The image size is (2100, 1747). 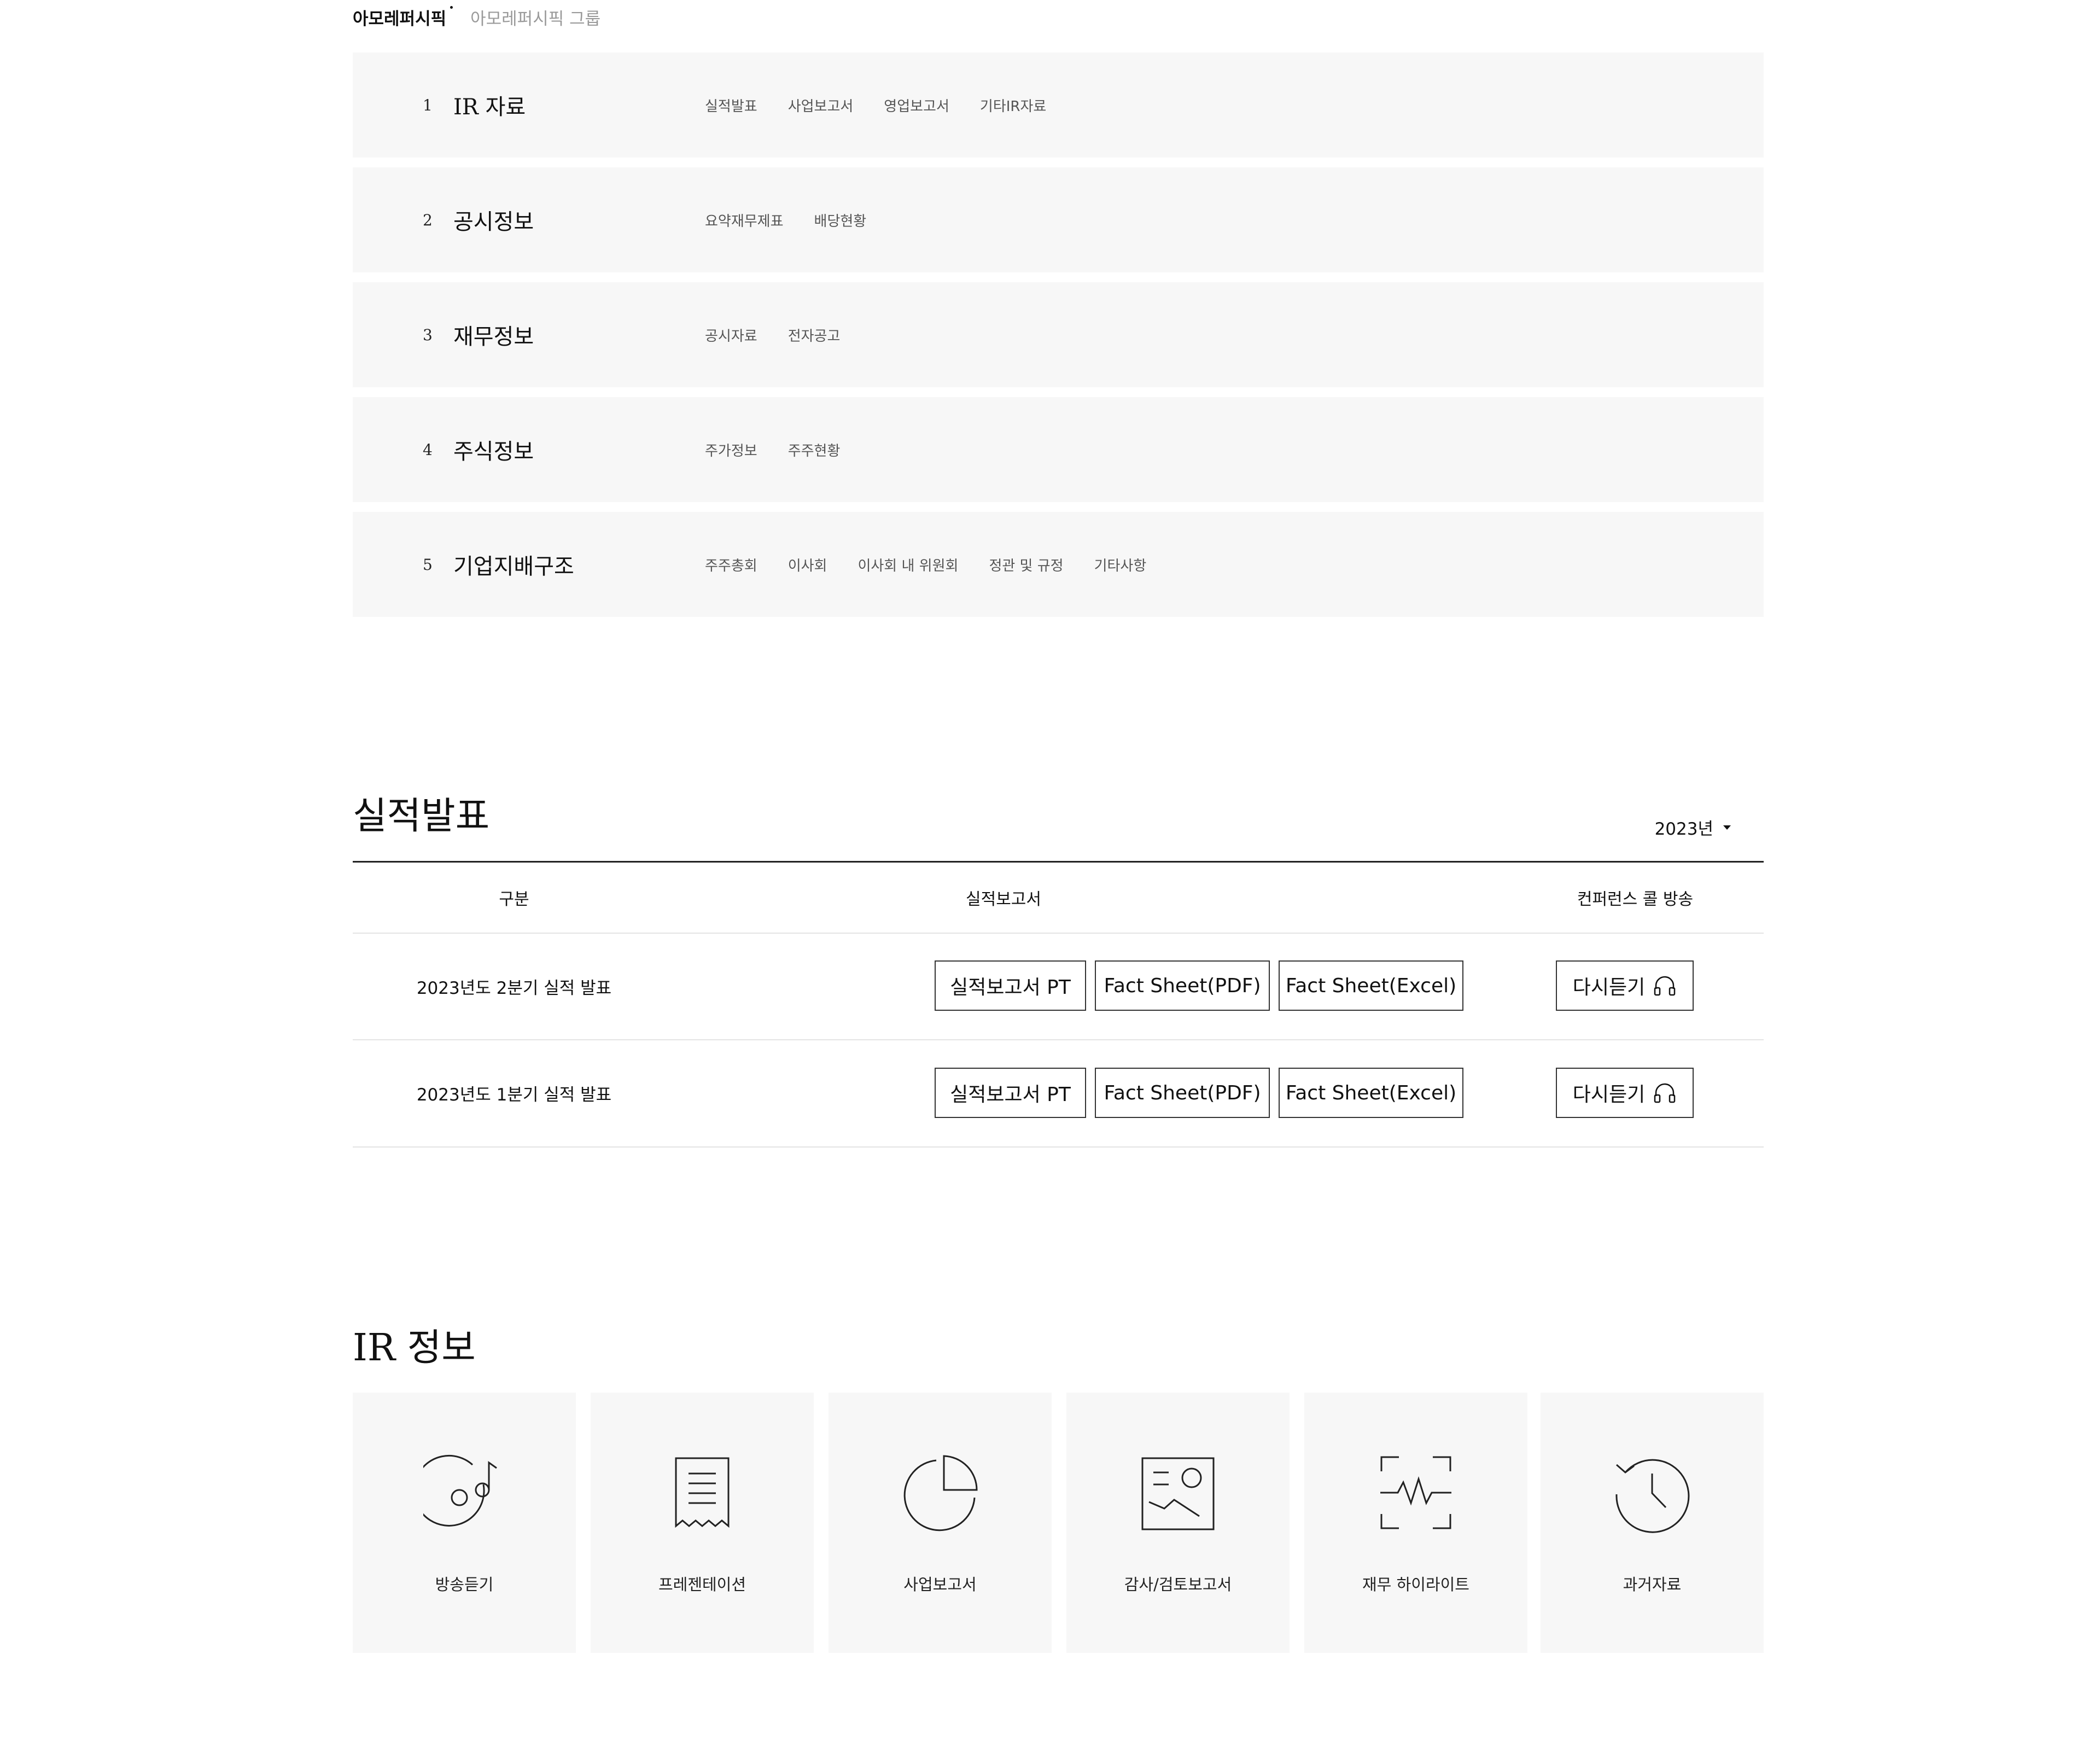 I want to click on menu-link-other-ir: 기타IR자료, so click(x=1013, y=105).